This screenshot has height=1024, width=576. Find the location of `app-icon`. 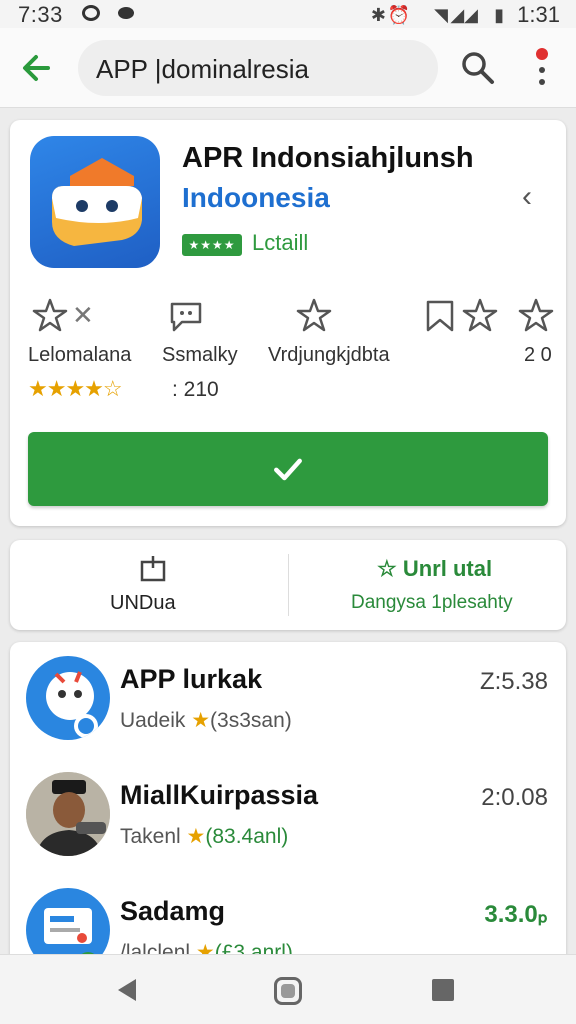

app-icon is located at coordinates (95, 202).